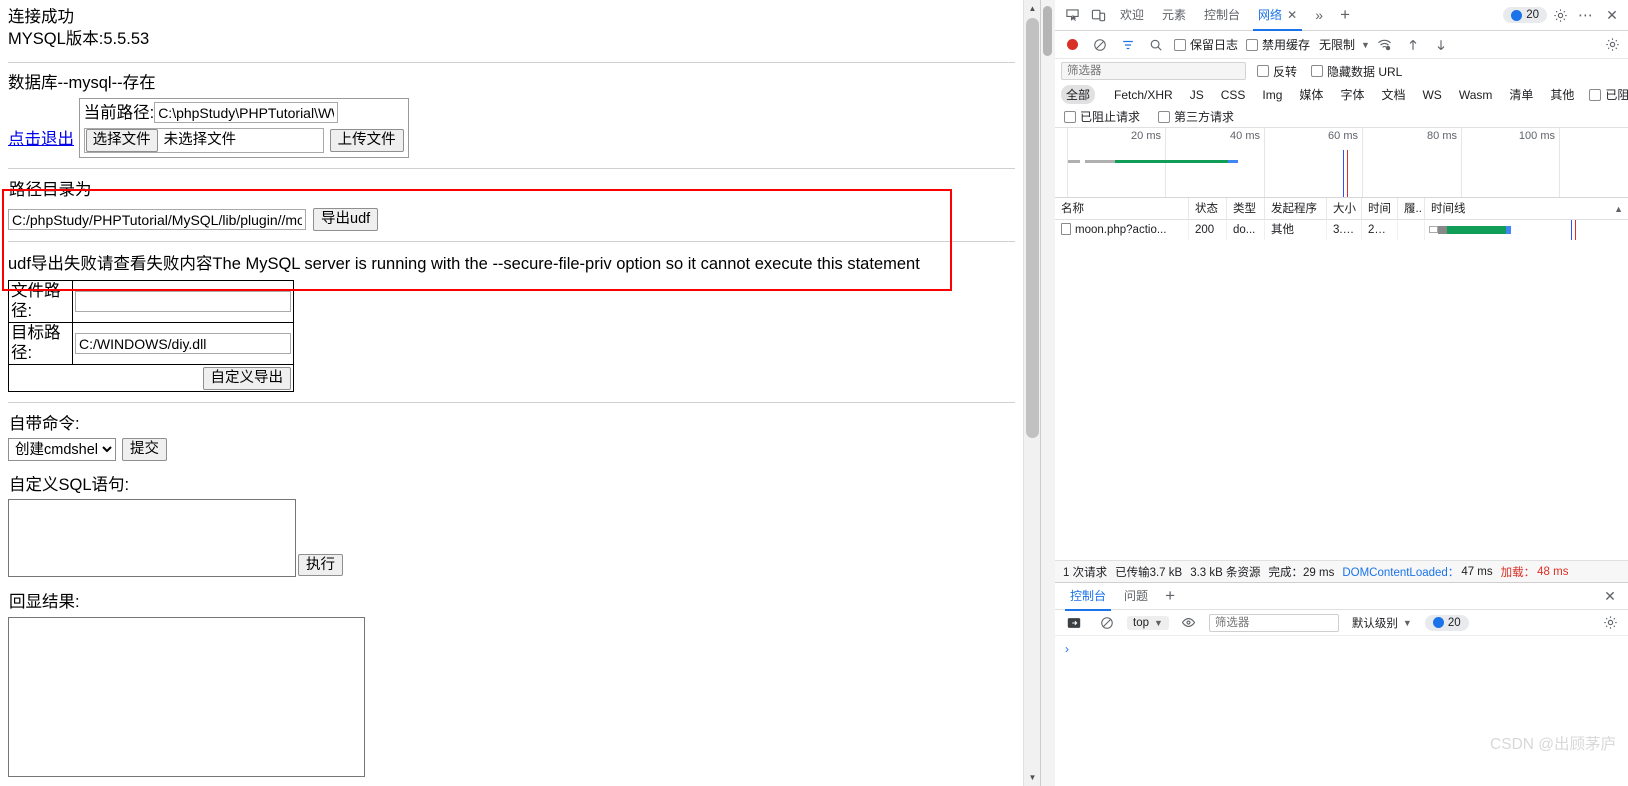 This screenshot has width=1628, height=786. What do you see at coordinates (1441, 45) in the screenshot?
I see `export-har-icon` at bounding box center [1441, 45].